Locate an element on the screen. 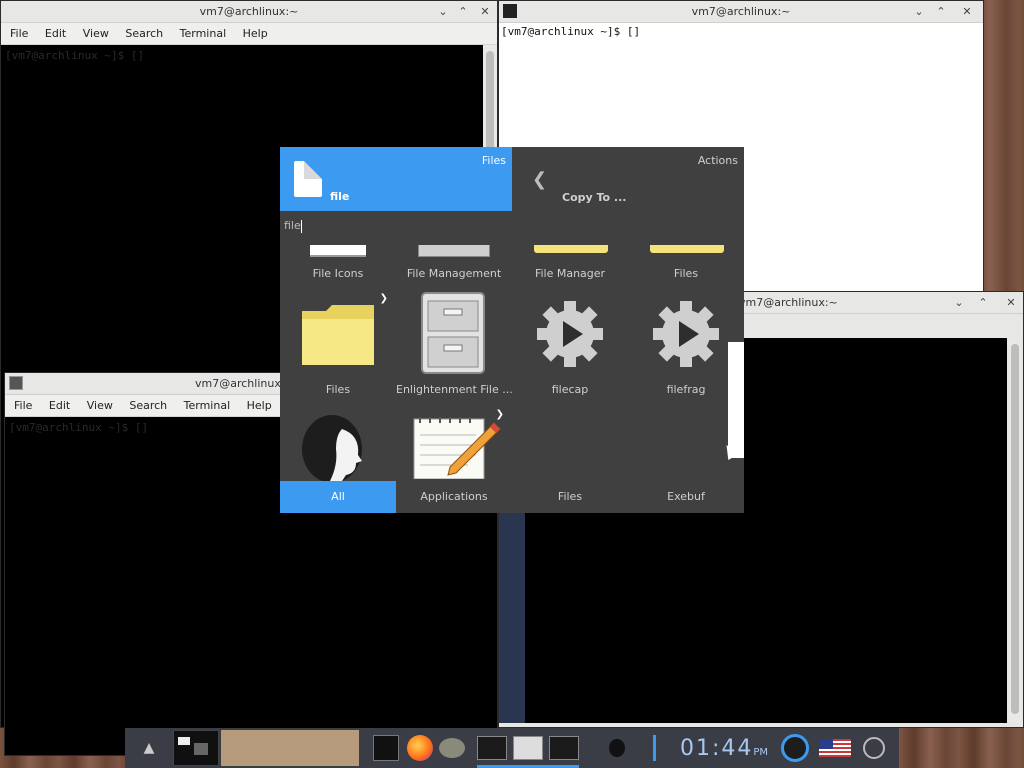 The width and height of the screenshot is (1024, 768). selected-category: Files is located at coordinates (493, 160).